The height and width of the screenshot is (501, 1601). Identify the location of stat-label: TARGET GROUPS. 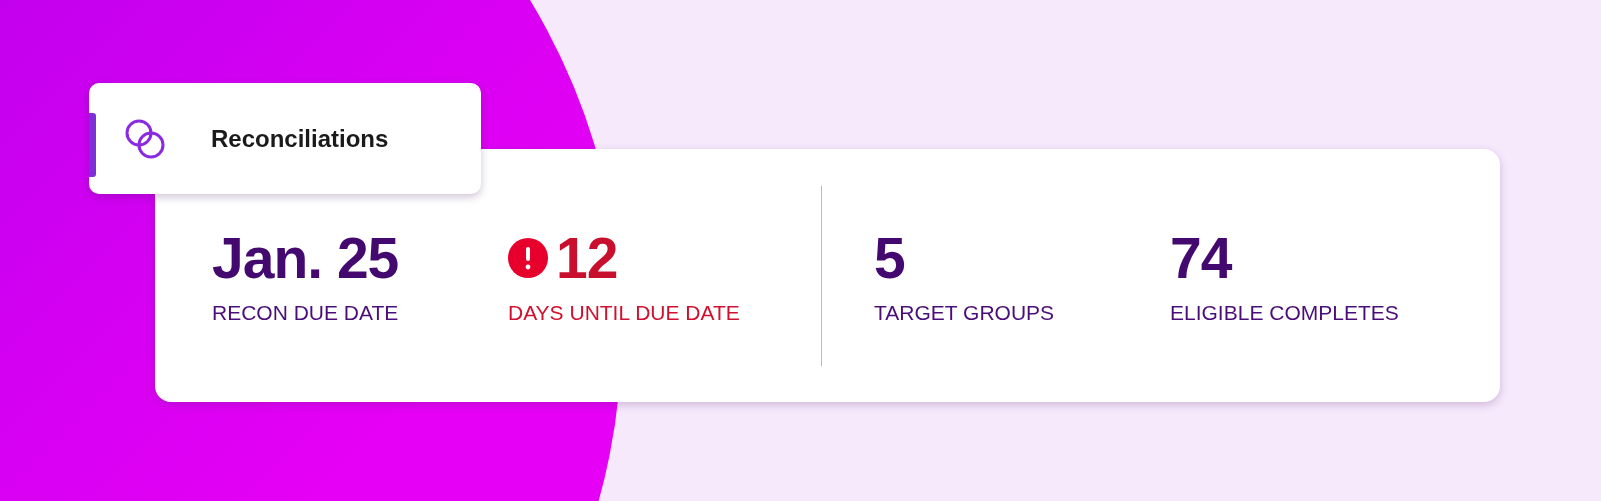
(965, 312).